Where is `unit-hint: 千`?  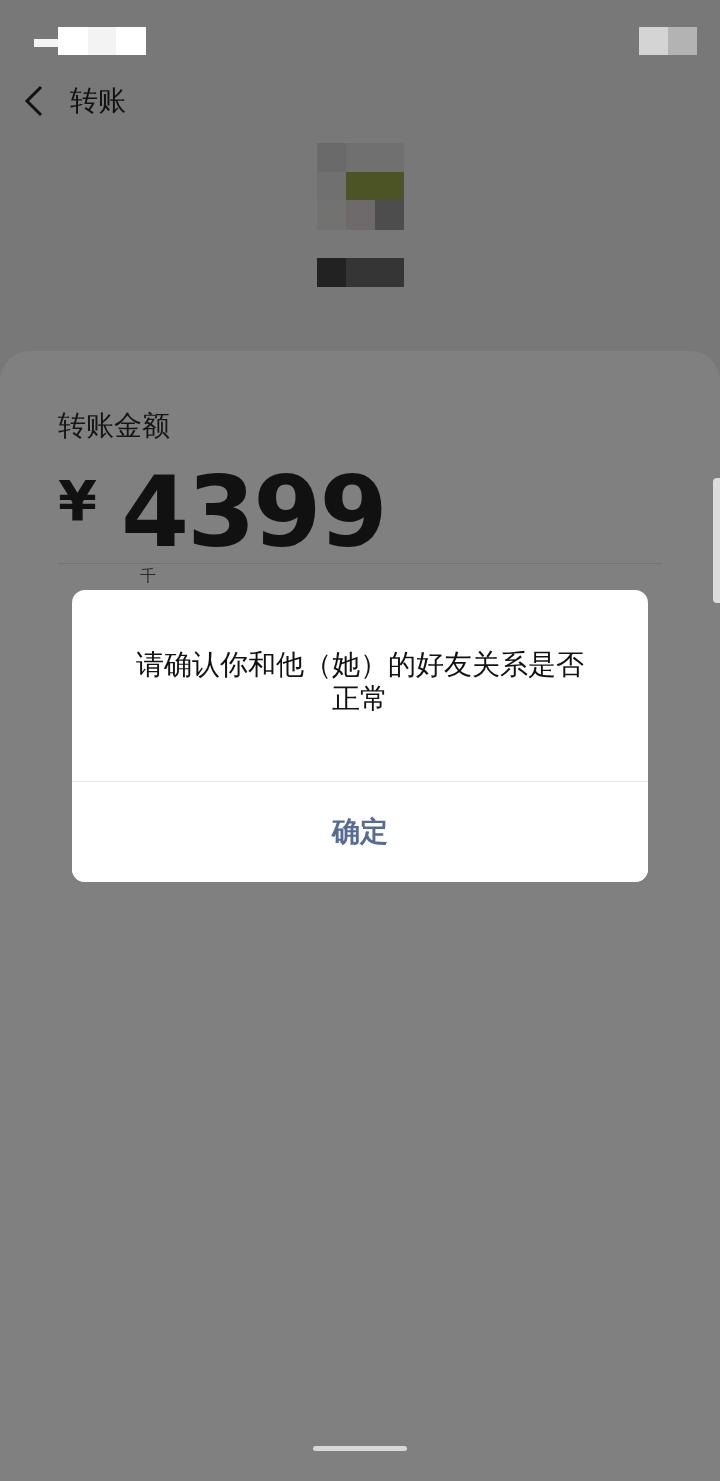 unit-hint: 千 is located at coordinates (148, 576).